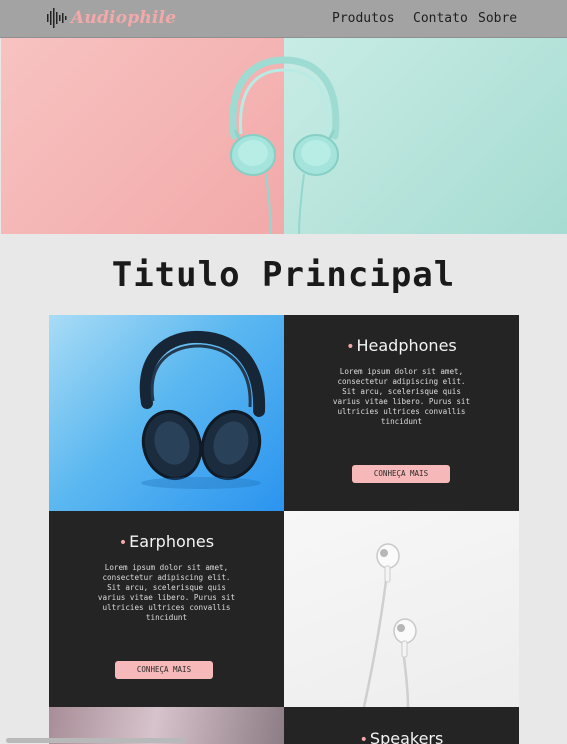 This screenshot has height=744, width=567. I want to click on nav-contato: Contato, so click(440, 18).